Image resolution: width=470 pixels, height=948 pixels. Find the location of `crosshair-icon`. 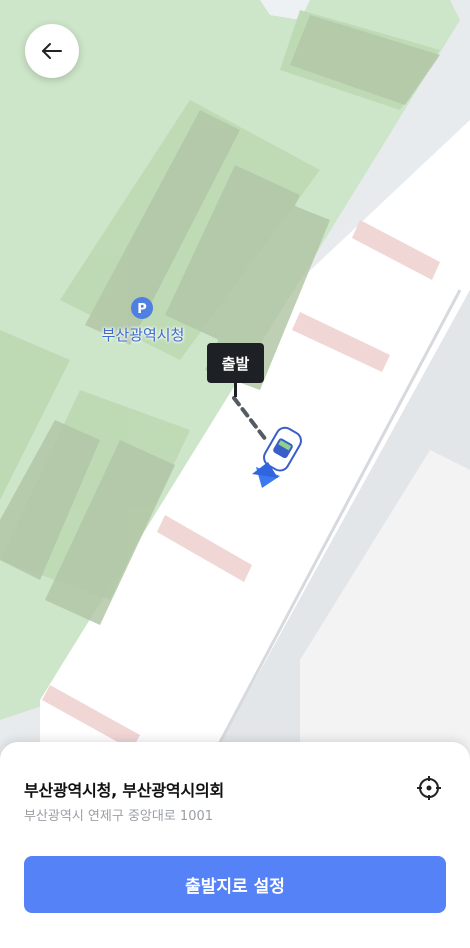

crosshair-icon is located at coordinates (429, 788).